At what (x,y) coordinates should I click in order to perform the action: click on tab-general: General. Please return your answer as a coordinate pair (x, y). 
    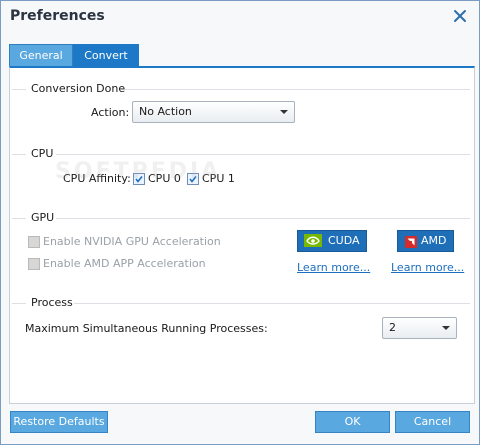
    Looking at the image, I should click on (41, 55).